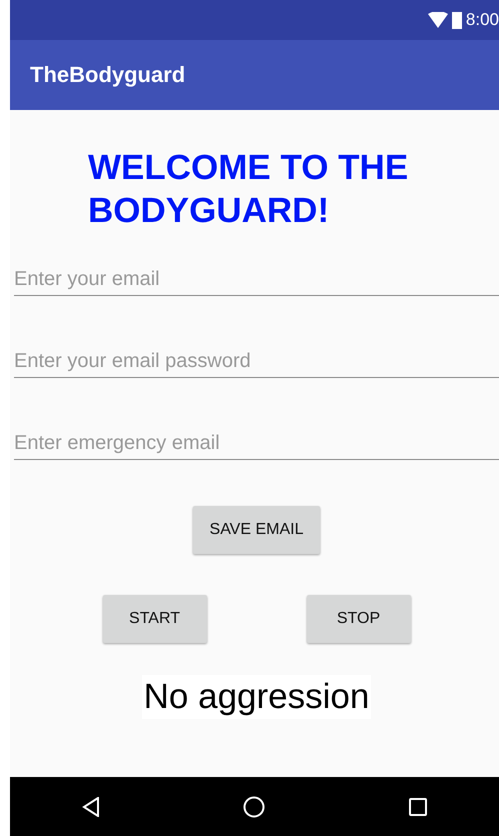  What do you see at coordinates (108, 75) in the screenshot?
I see `app-title: TheBodyguard` at bounding box center [108, 75].